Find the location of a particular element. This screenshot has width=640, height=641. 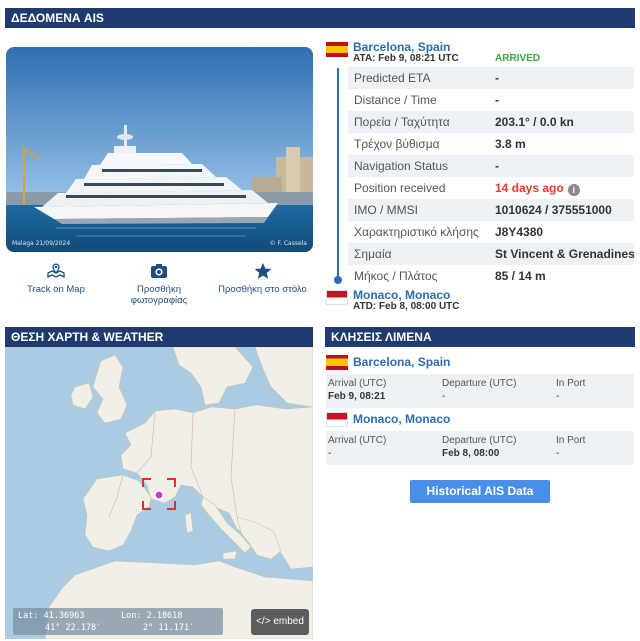

course-speed-label: Πορεία / Ταχύτητα is located at coordinates (402, 122).